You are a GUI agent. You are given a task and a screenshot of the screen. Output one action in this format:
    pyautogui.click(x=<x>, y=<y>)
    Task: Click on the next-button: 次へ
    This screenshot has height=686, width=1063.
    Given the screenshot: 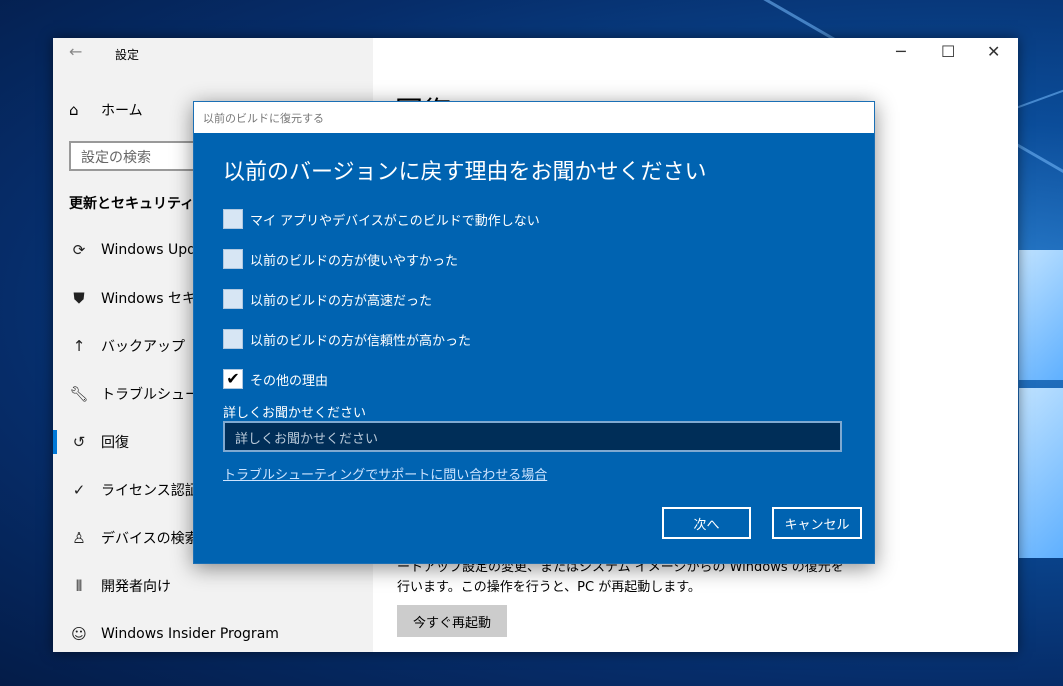 What is the action you would take?
    pyautogui.click(x=706, y=523)
    